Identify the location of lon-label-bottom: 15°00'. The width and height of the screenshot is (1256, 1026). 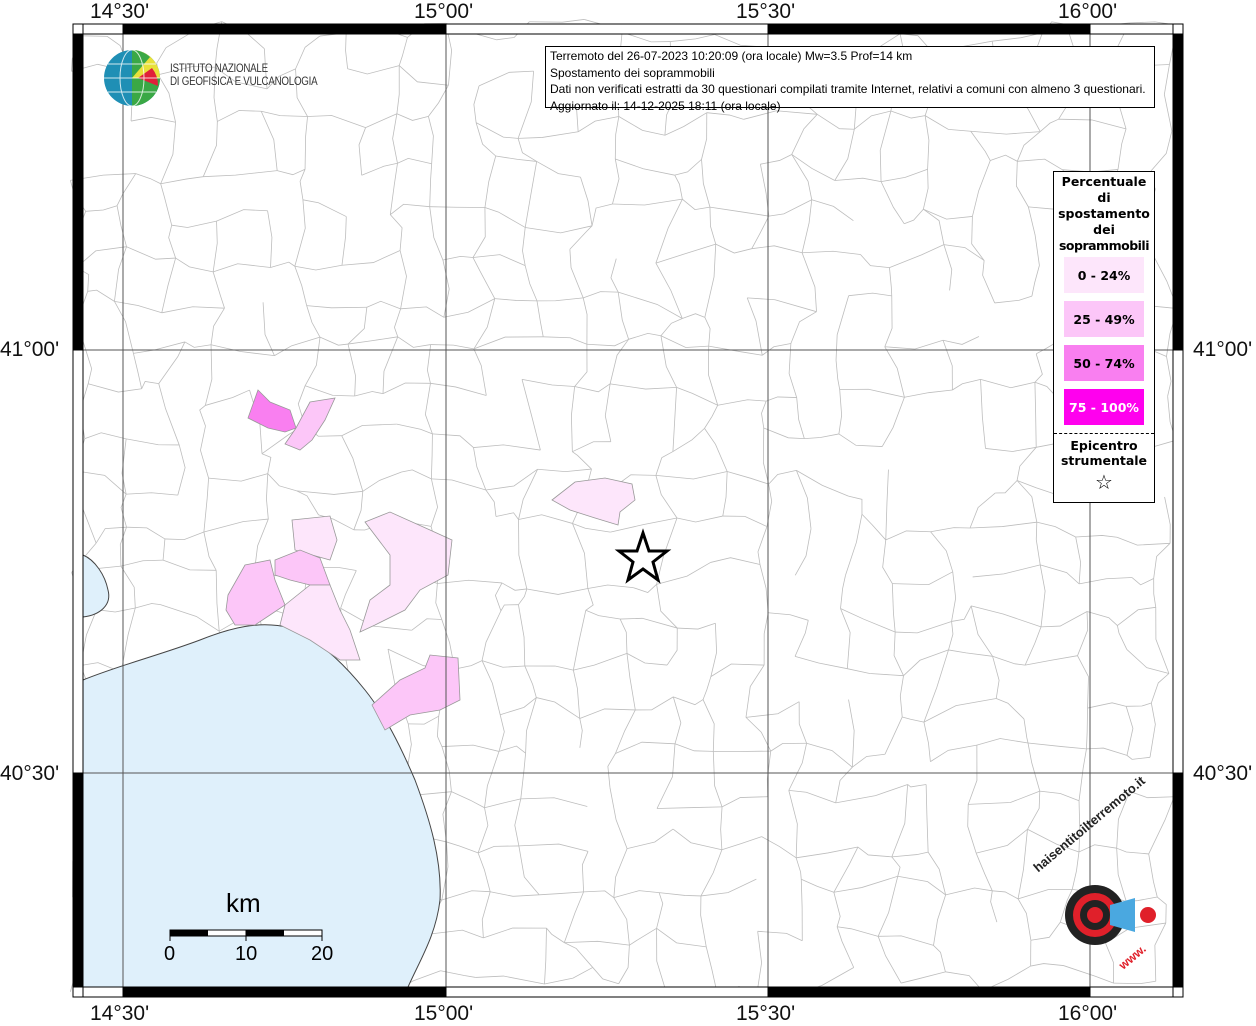
(443, 1014).